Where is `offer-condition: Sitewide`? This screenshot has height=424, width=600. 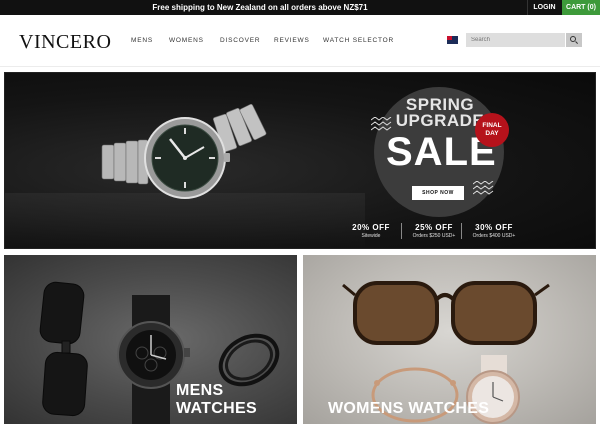
offer-condition: Sitewide is located at coordinates (371, 236).